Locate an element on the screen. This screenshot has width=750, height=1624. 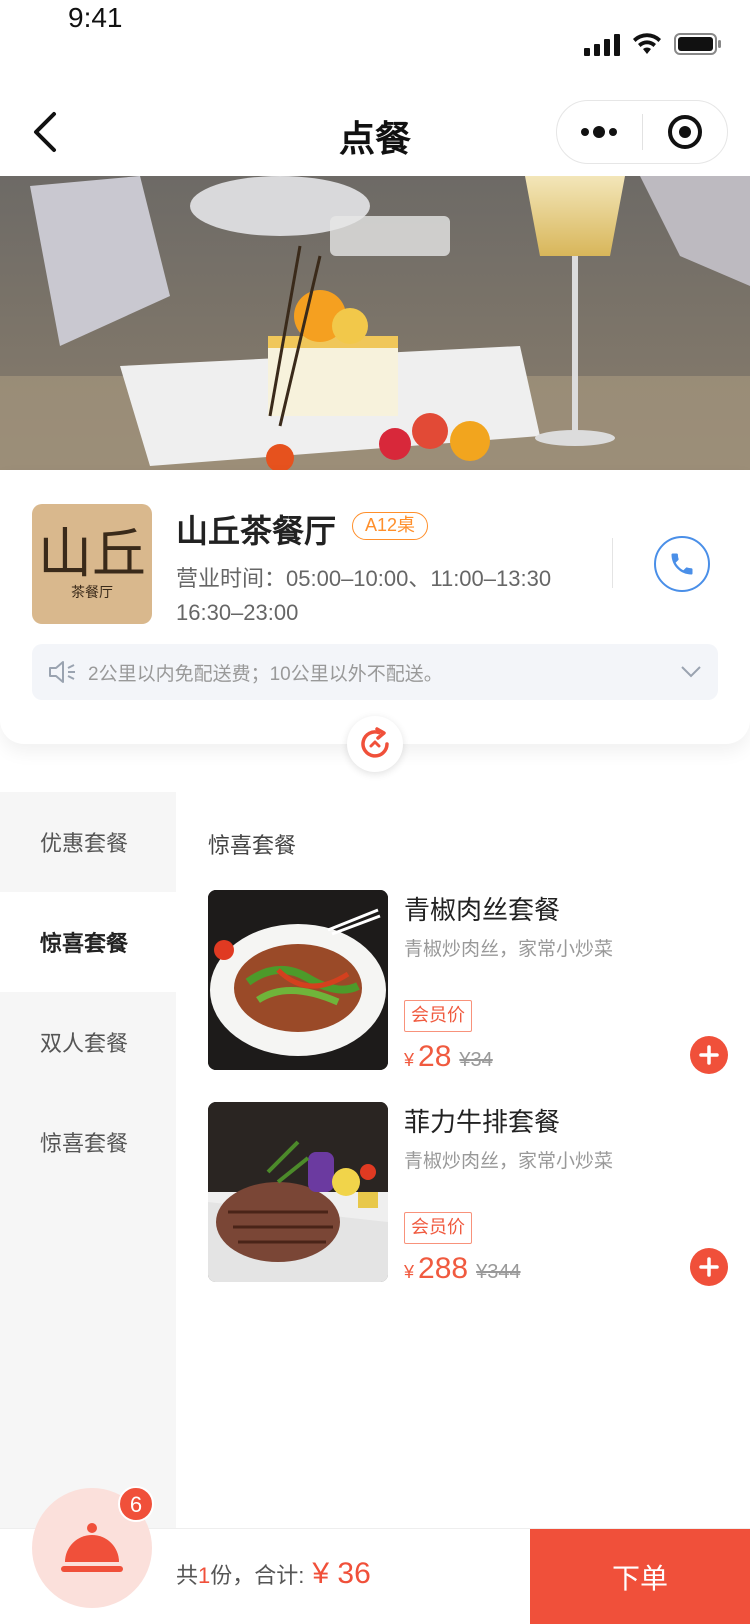
category-sidebar: 优惠套餐 惊喜套餐 双人套餐 惊喜套餐 is located at coordinates (88, 1162).